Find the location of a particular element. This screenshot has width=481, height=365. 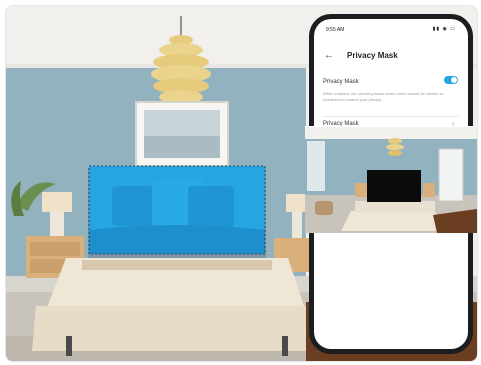

toggle-knob is located at coordinates (454, 80).